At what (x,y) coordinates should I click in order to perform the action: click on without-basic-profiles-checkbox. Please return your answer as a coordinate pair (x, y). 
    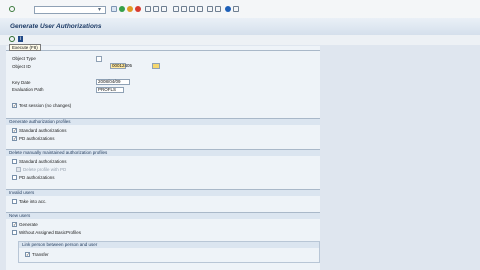
    Looking at the image, I should click on (14, 232).